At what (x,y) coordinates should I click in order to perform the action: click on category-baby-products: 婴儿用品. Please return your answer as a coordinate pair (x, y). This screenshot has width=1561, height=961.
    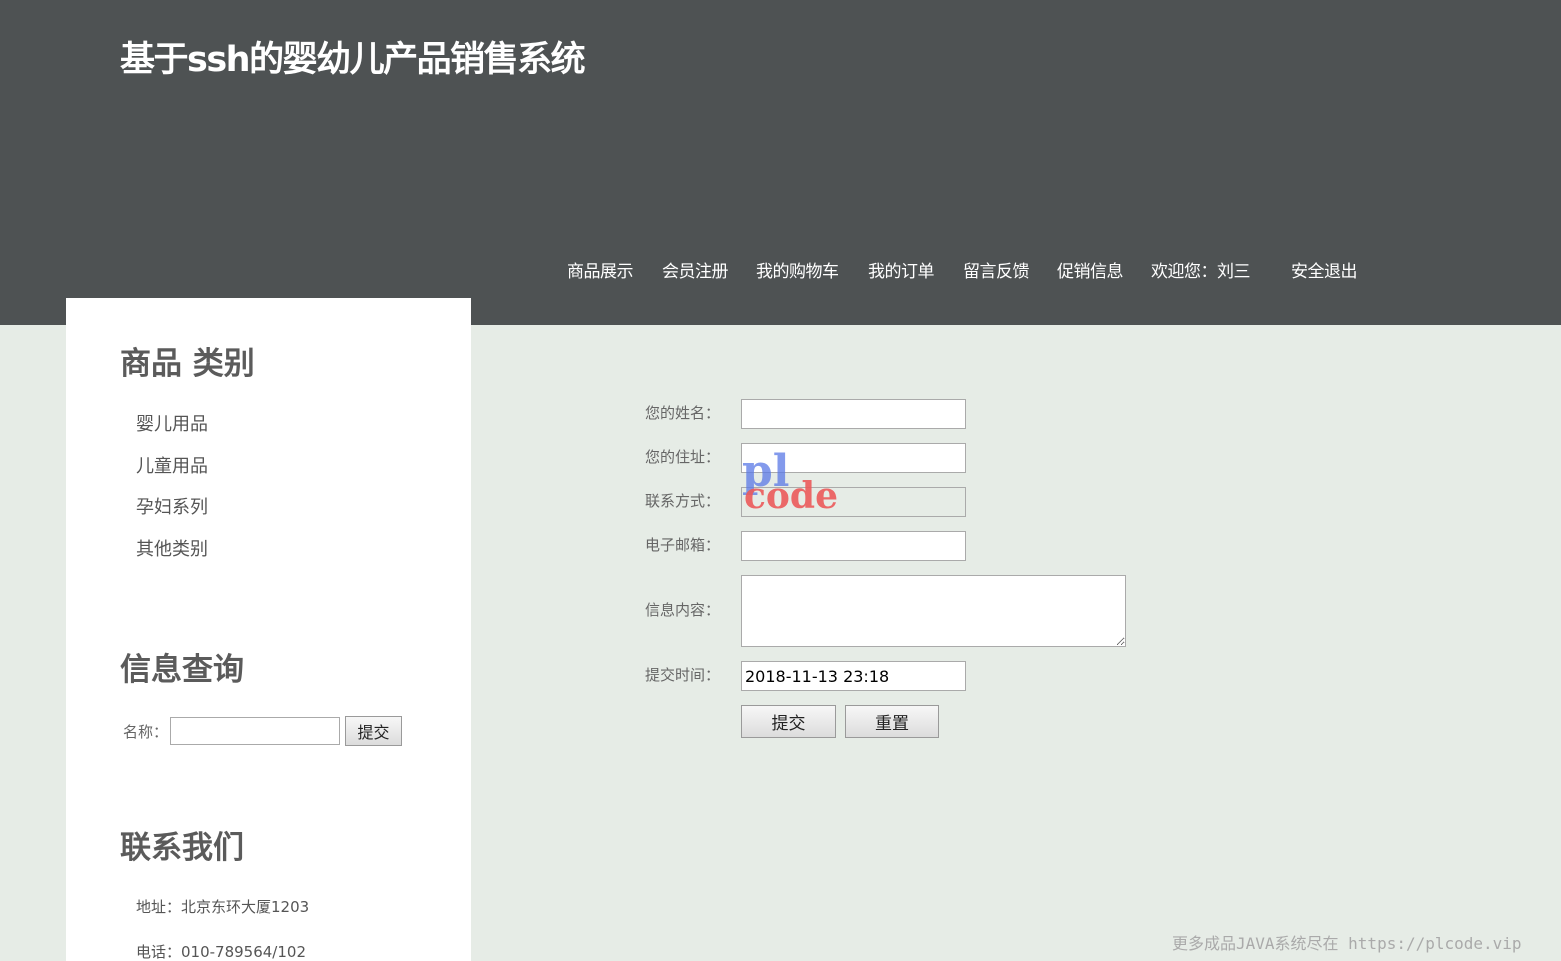
    Looking at the image, I should click on (172, 425).